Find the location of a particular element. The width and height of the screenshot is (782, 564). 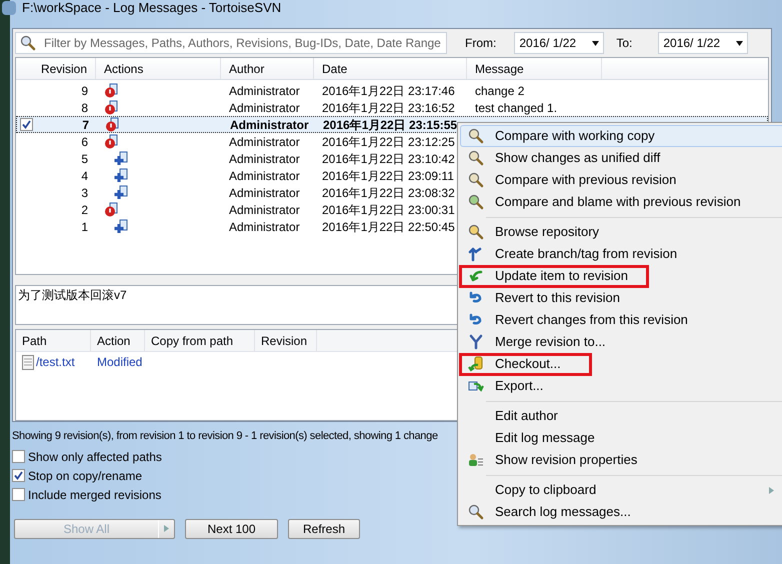

revision-cell-text: 9 is located at coordinates (84, 91).